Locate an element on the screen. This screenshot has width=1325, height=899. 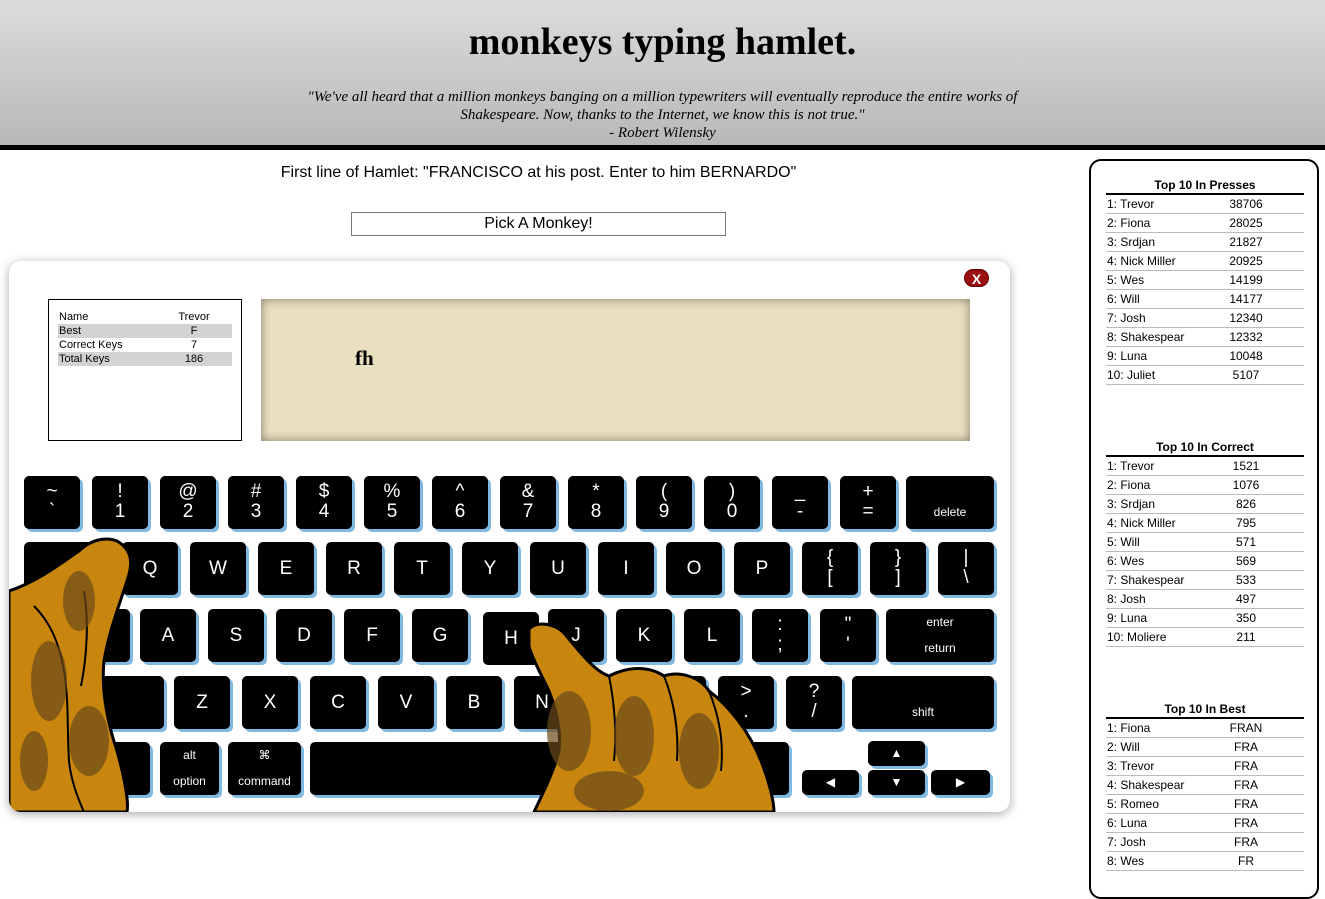
key-shift-row-8: <, is located at coordinates (678, 702).